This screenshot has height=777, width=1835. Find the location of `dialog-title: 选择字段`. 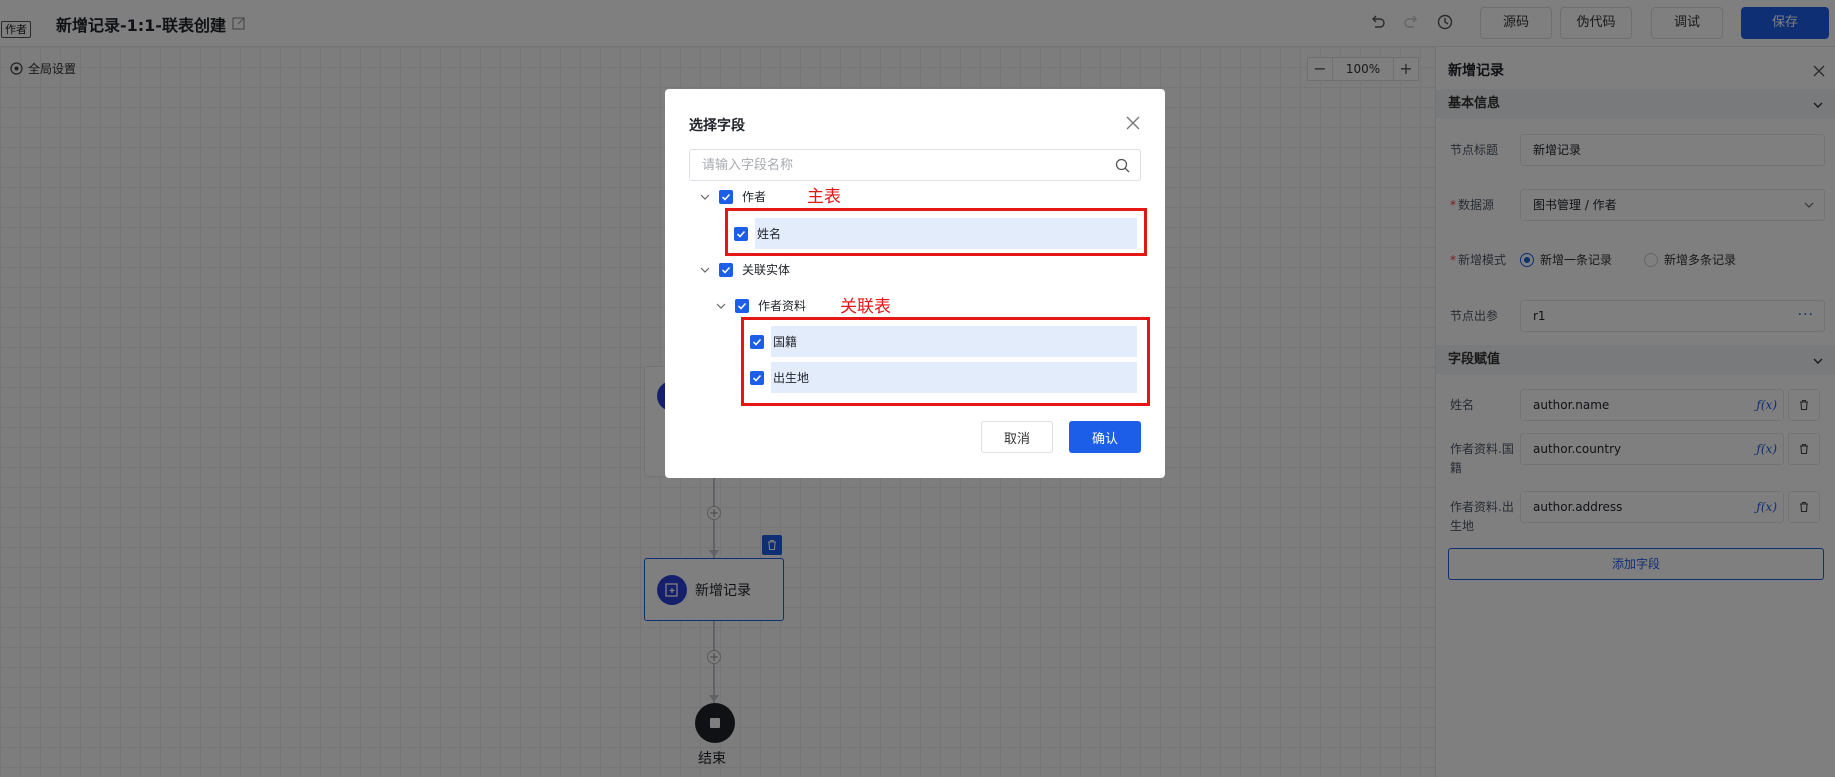

dialog-title: 选择字段 is located at coordinates (717, 126).